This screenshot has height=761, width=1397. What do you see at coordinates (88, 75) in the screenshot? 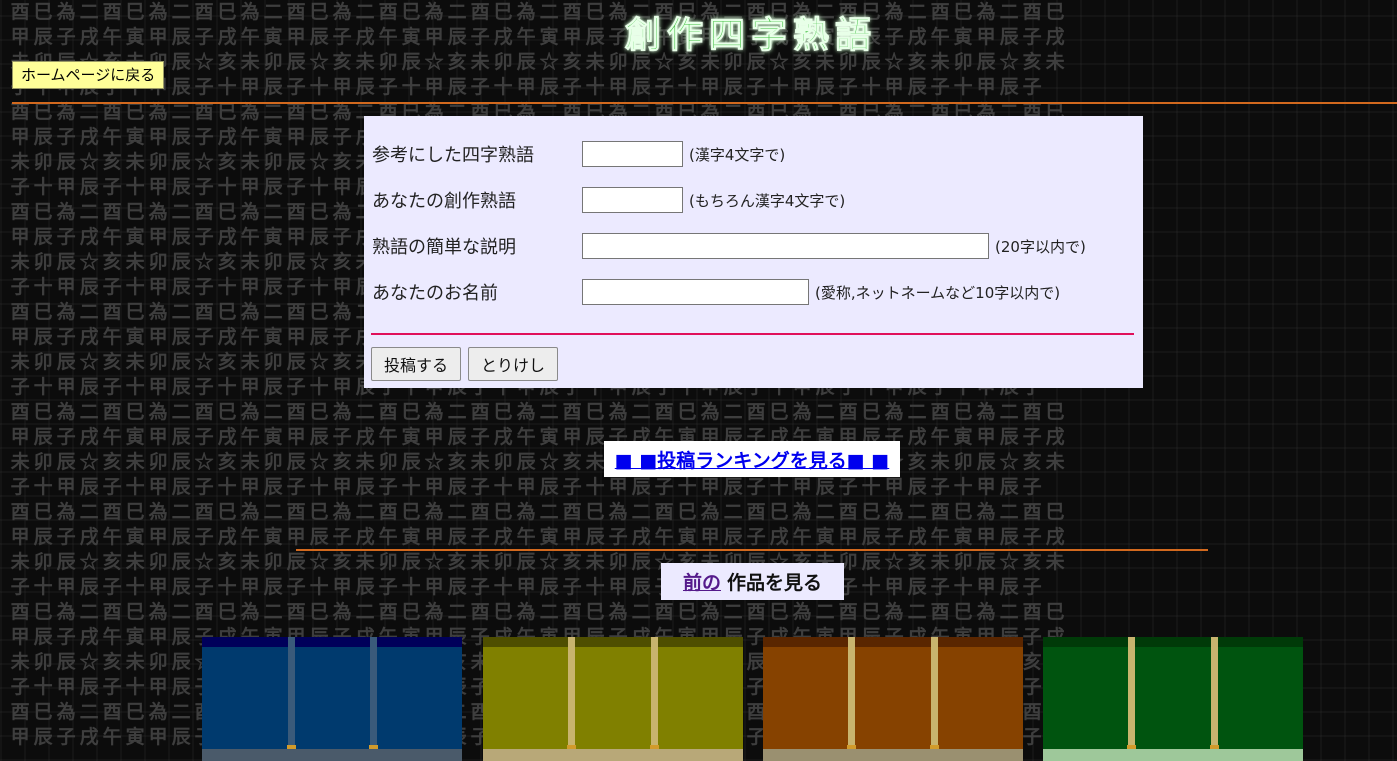
I see `home-button: ホームページに戻る` at bounding box center [88, 75].